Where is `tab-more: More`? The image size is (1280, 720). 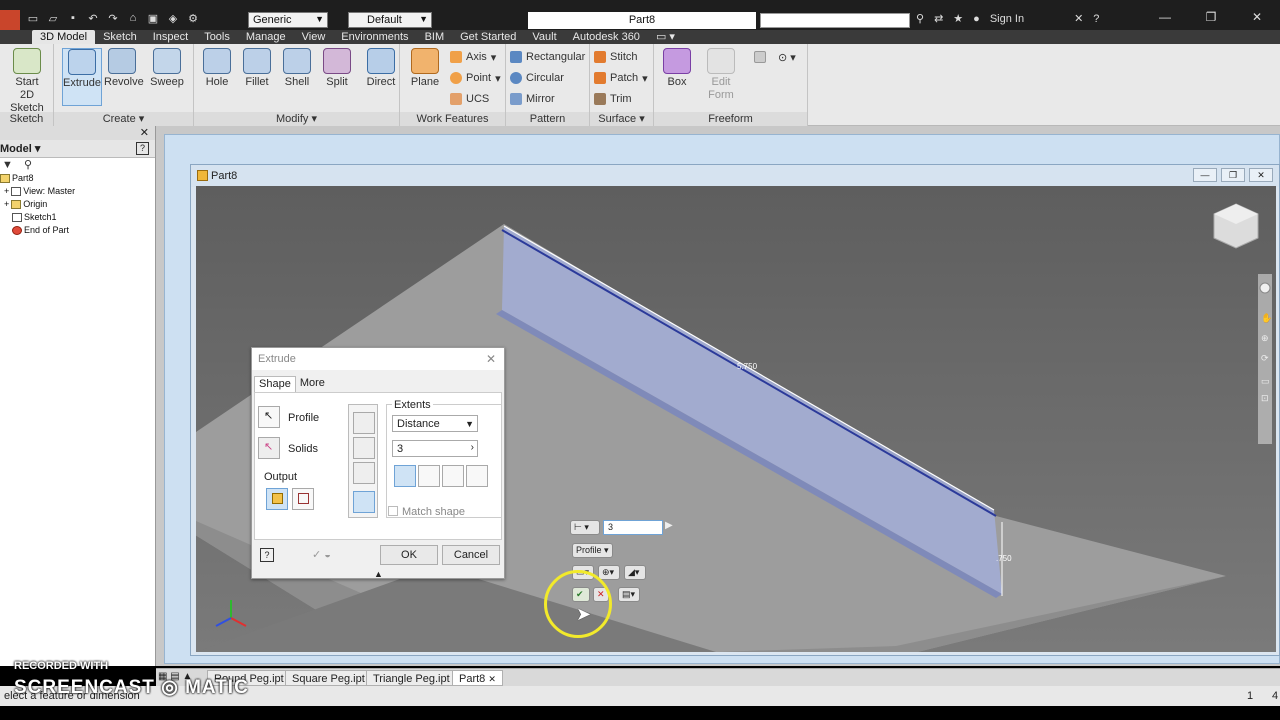 tab-more: More is located at coordinates (312, 384).